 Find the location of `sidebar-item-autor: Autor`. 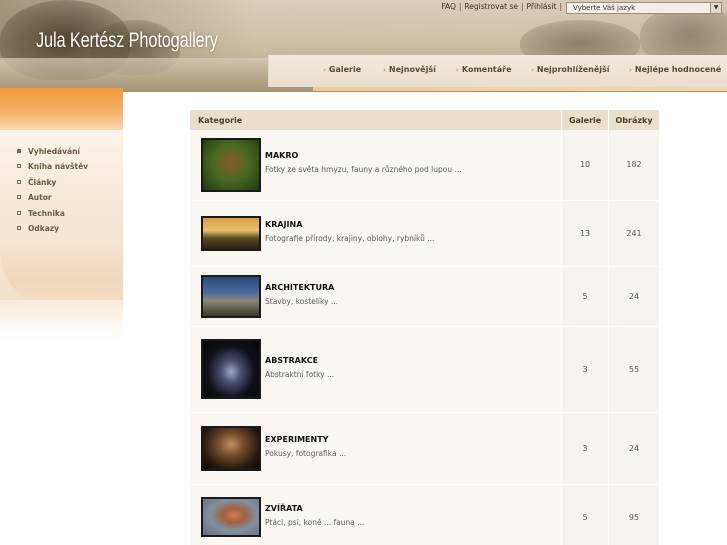

sidebar-item-autor: Autor is located at coordinates (52, 197).